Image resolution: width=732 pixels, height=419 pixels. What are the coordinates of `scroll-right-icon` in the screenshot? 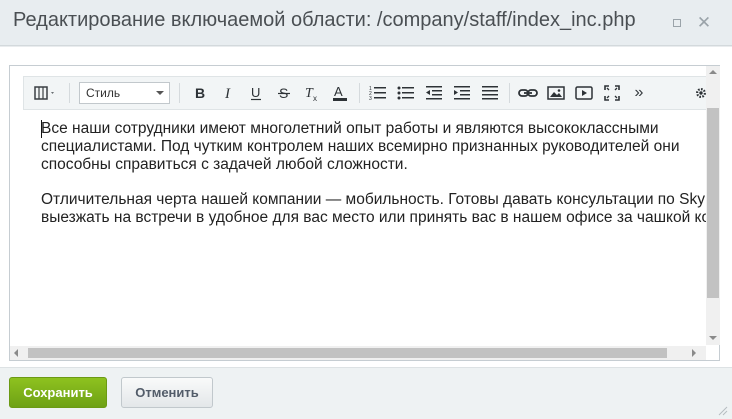 It's located at (694, 353).